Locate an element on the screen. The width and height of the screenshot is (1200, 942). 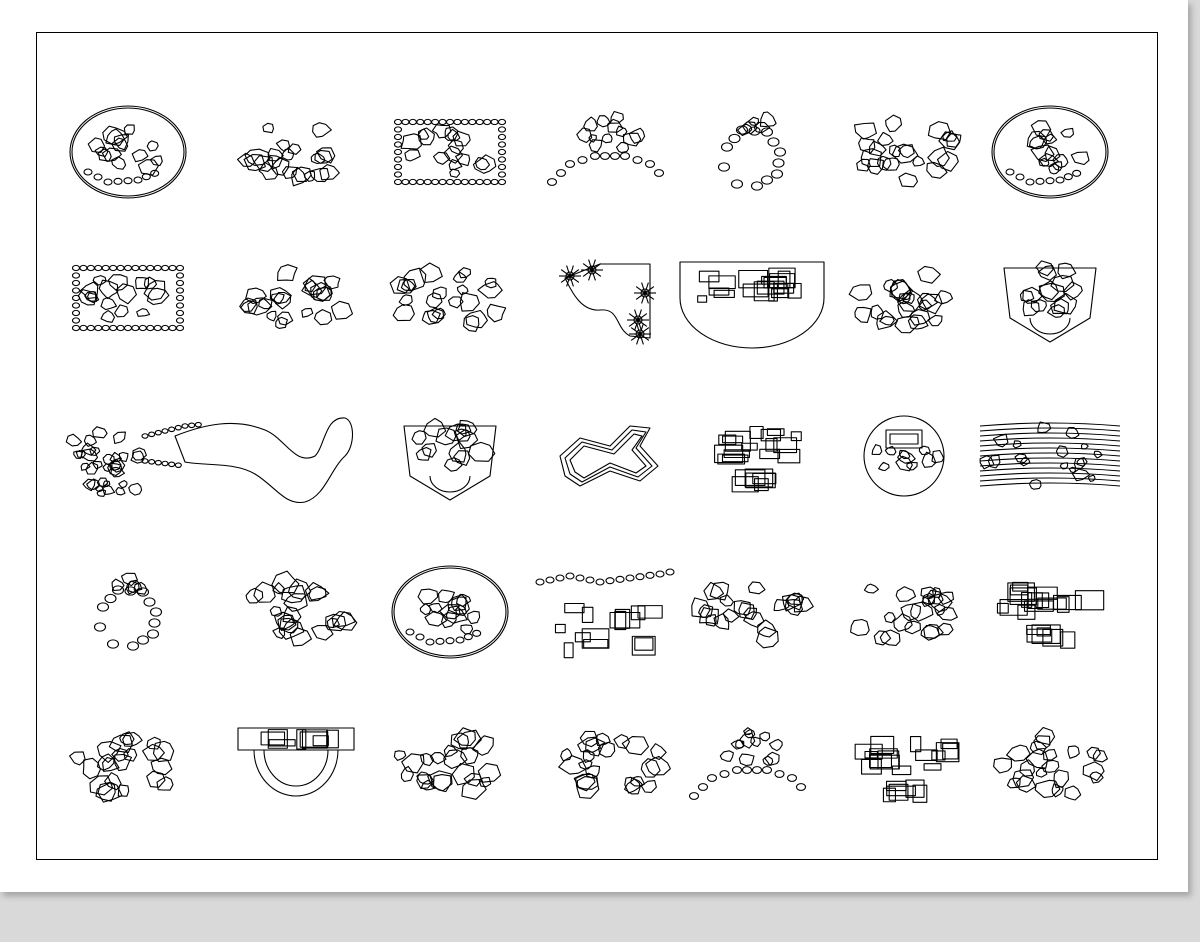
rock-garden-oval-ring is located at coordinates (128, 152).